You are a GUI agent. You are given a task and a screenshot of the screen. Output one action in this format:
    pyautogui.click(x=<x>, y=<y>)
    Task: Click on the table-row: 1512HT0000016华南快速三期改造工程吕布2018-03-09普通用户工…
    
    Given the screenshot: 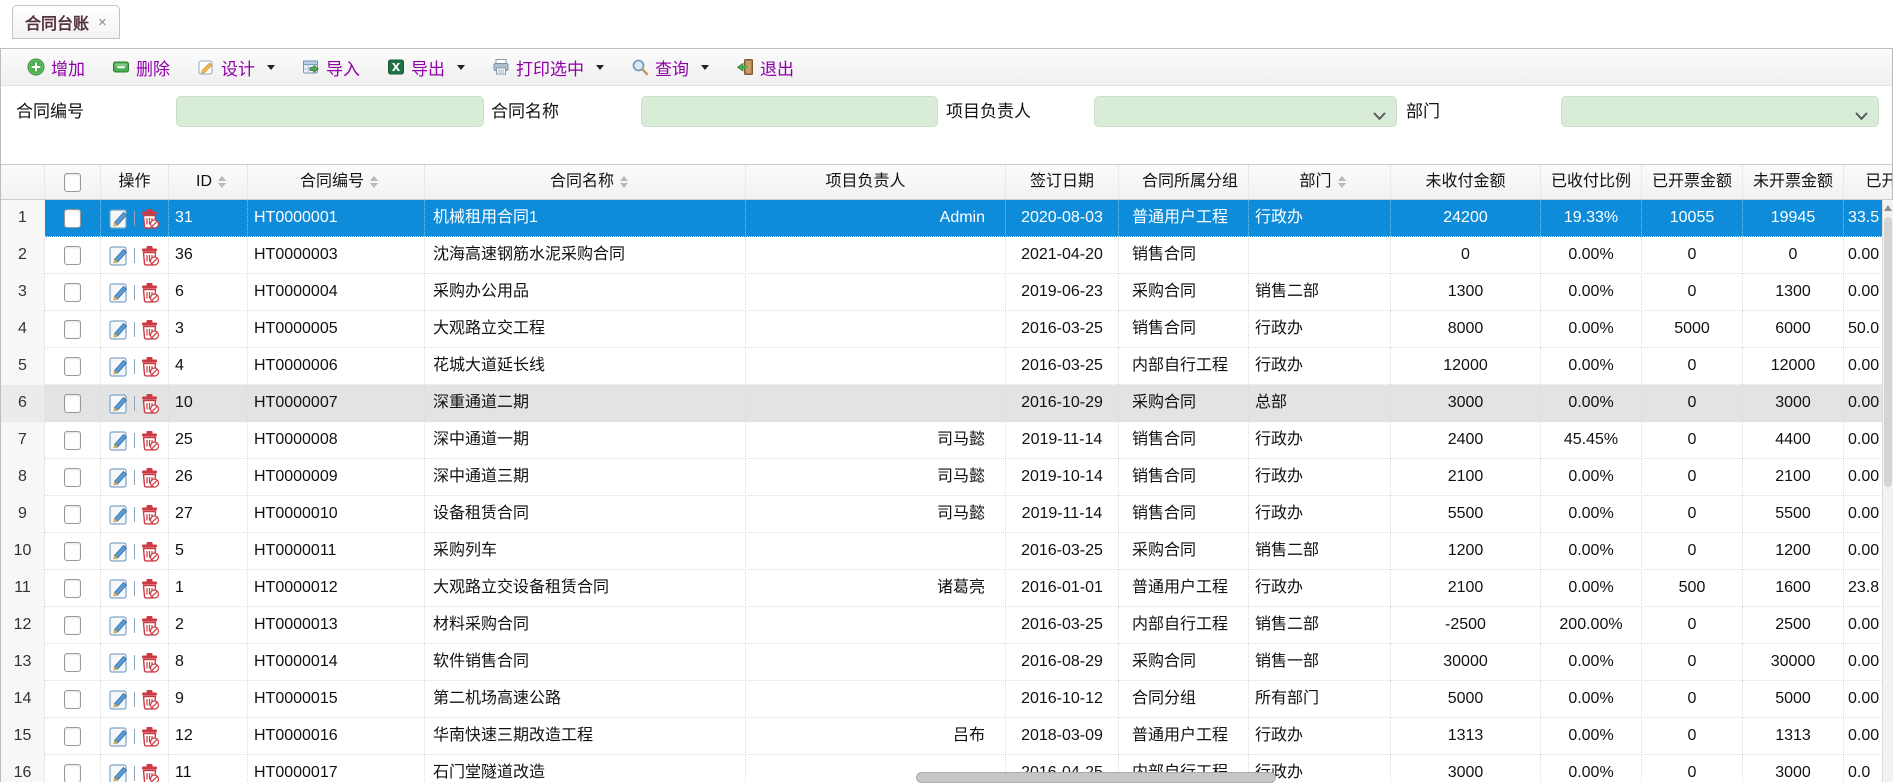 What is the action you would take?
    pyautogui.click(x=946, y=736)
    